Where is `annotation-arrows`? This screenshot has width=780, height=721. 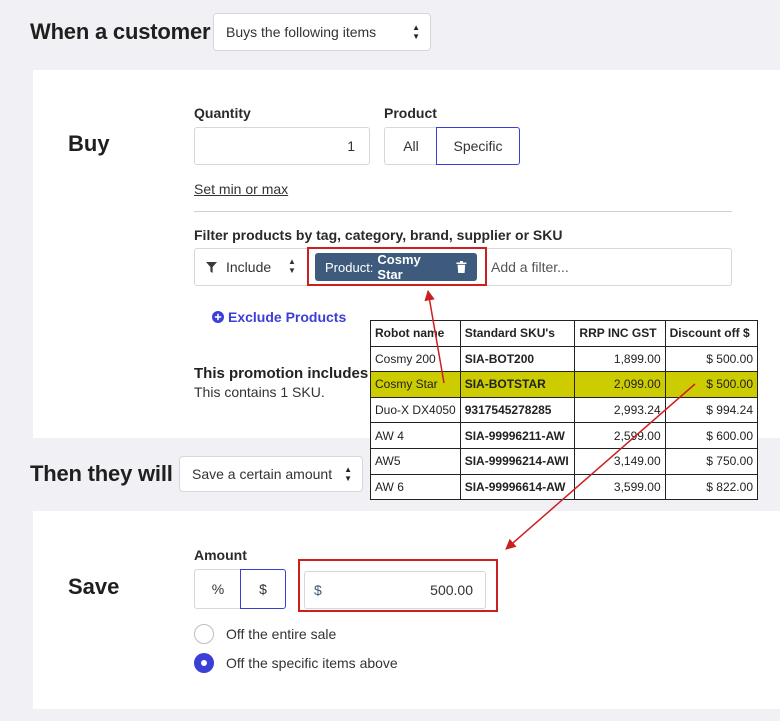
annotation-arrows is located at coordinates (560, 419).